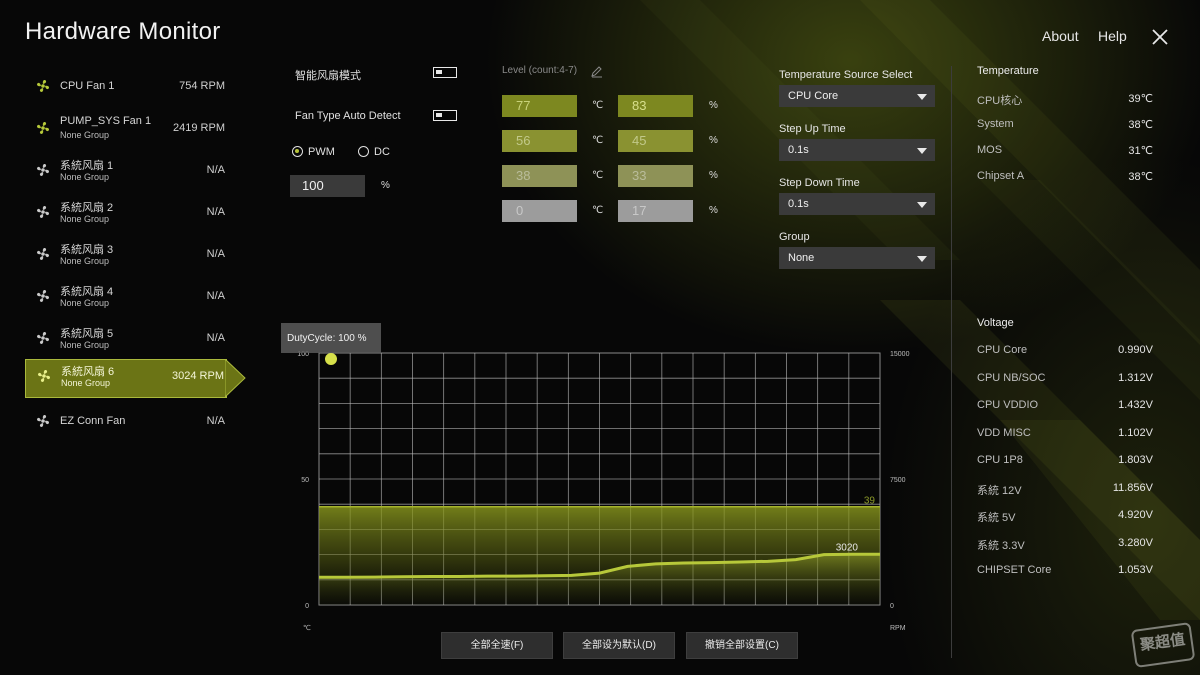 The width and height of the screenshot is (1200, 675). Describe the element at coordinates (898, 480) in the screenshot. I see `right-axis-tick: 7500` at that location.